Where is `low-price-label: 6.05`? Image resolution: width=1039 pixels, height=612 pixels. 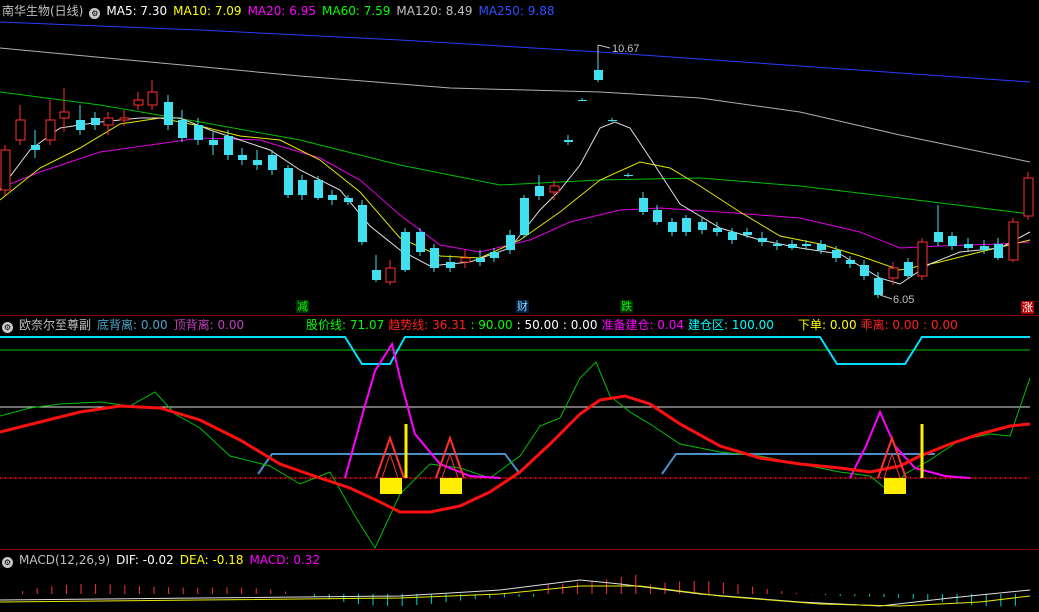 low-price-label: 6.05 is located at coordinates (903, 300).